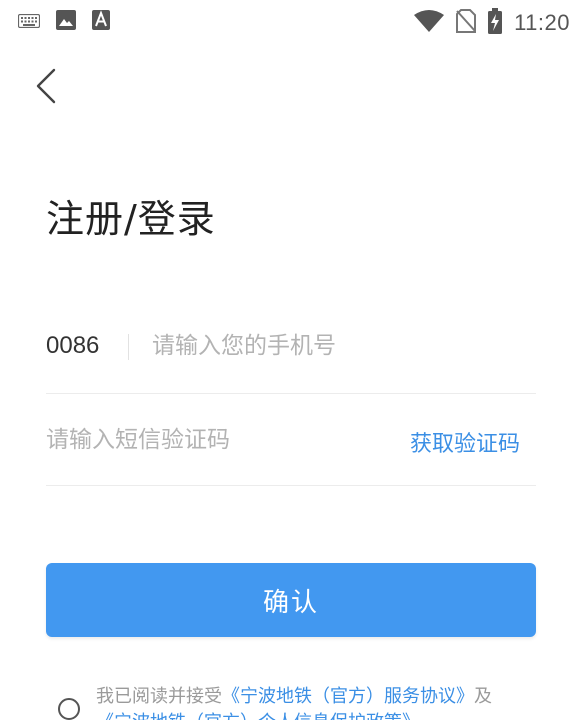 The height and width of the screenshot is (720, 582). What do you see at coordinates (258, 716) in the screenshot?
I see `privacy-policy-link: 《宁波地铁（官方）个人信息保护政策》` at bounding box center [258, 716].